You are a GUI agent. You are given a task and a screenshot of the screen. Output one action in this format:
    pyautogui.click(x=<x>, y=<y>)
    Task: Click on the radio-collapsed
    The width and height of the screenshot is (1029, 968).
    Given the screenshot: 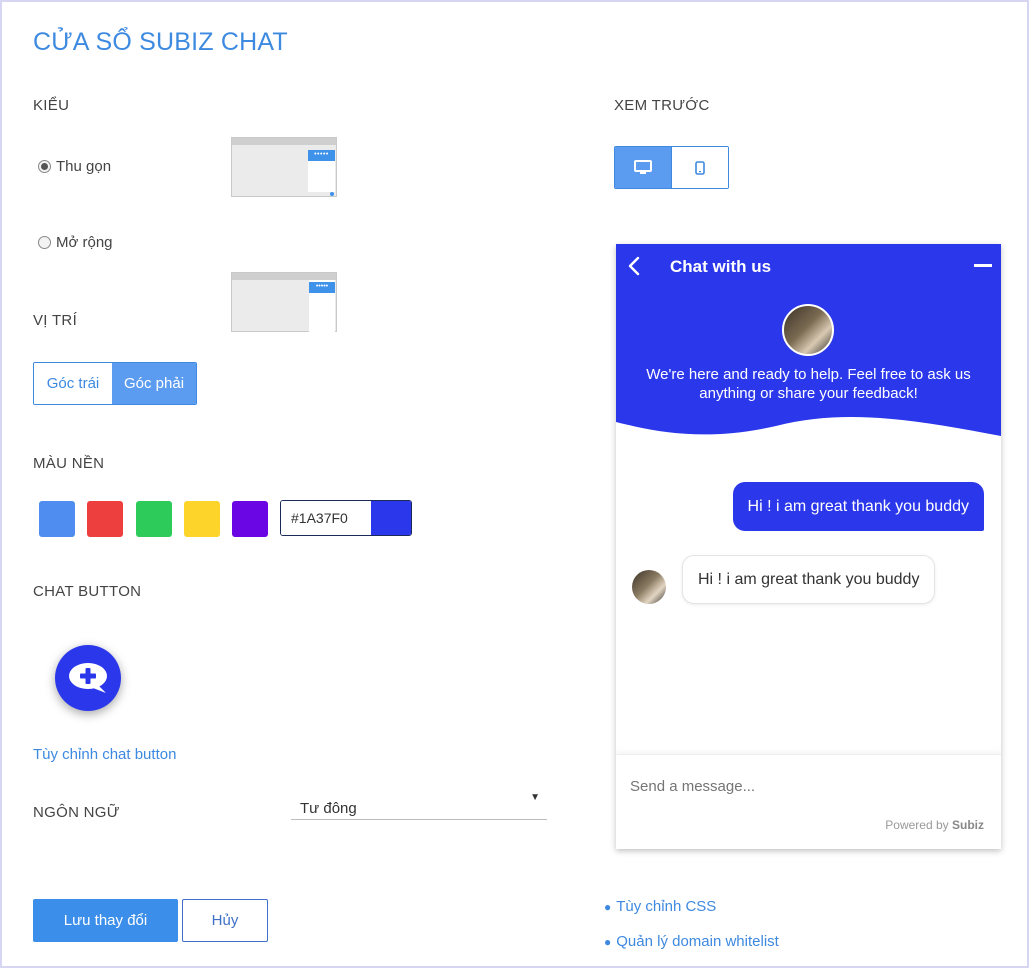 What is the action you would take?
    pyautogui.click(x=44, y=166)
    